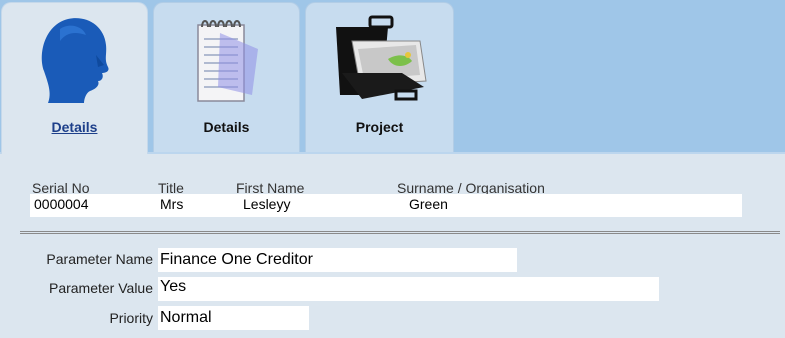  What do you see at coordinates (408, 289) in the screenshot?
I see `parameter-value-field: Yes` at bounding box center [408, 289].